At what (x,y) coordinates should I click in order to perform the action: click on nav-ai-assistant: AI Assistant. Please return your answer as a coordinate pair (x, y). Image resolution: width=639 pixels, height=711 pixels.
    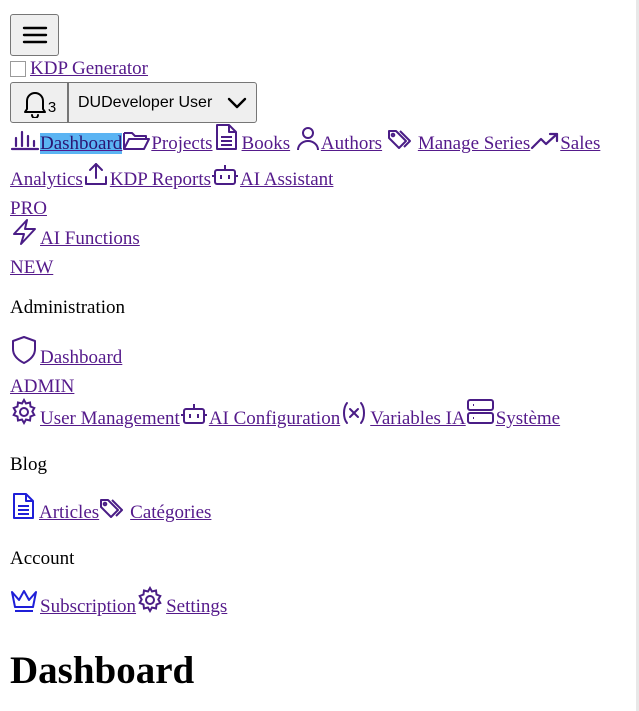
    Looking at the image, I should click on (272, 177).